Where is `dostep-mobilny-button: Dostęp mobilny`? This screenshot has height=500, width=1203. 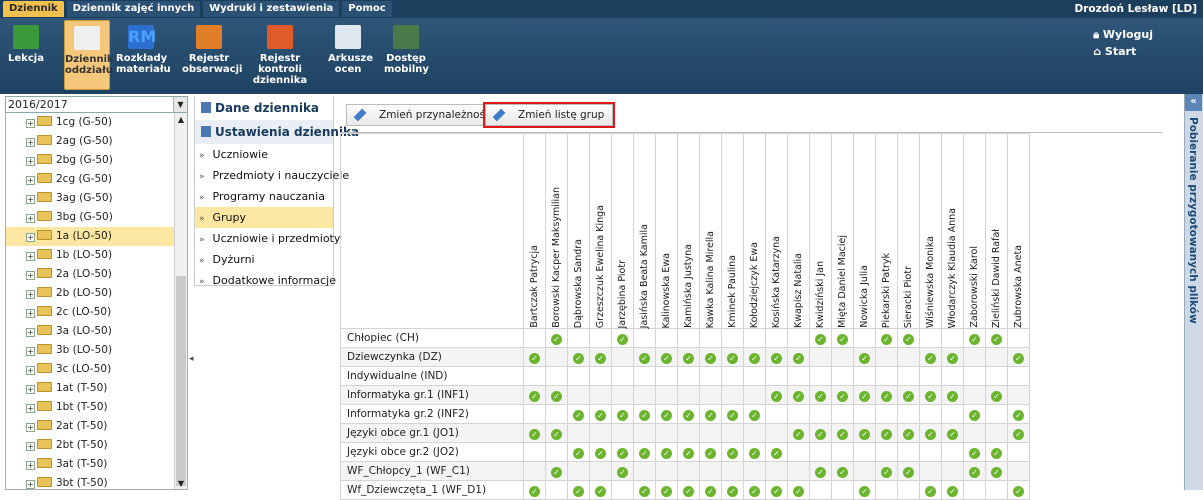
dostep-mobilny-button: Dostęp mobilny is located at coordinates (406, 55).